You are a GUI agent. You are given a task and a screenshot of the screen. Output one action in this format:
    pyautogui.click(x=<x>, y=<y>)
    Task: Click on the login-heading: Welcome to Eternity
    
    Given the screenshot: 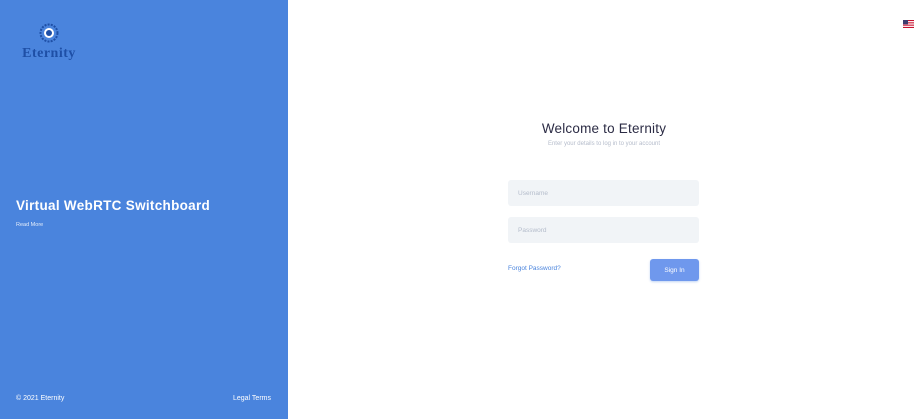 What is the action you would take?
    pyautogui.click(x=604, y=128)
    